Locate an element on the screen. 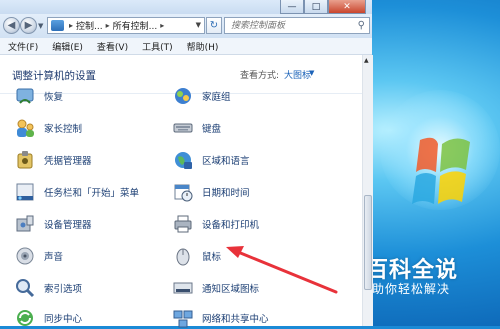  item-label: 家庭组 is located at coordinates (216, 97).